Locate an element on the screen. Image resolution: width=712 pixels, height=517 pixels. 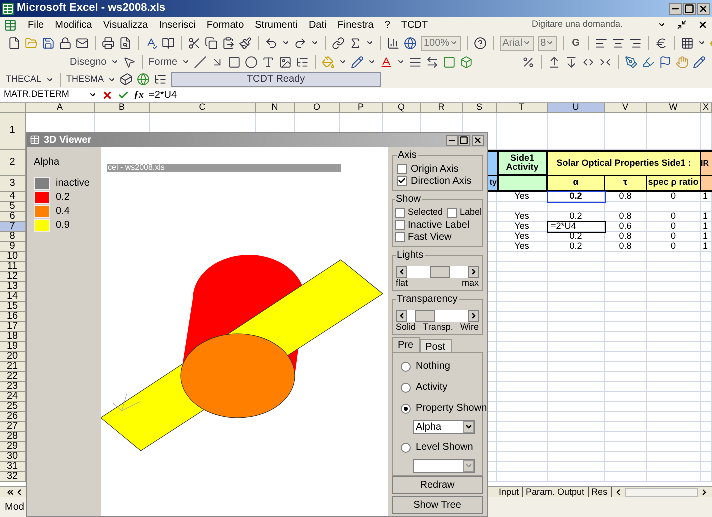
font-color-icon is located at coordinates (386, 62).